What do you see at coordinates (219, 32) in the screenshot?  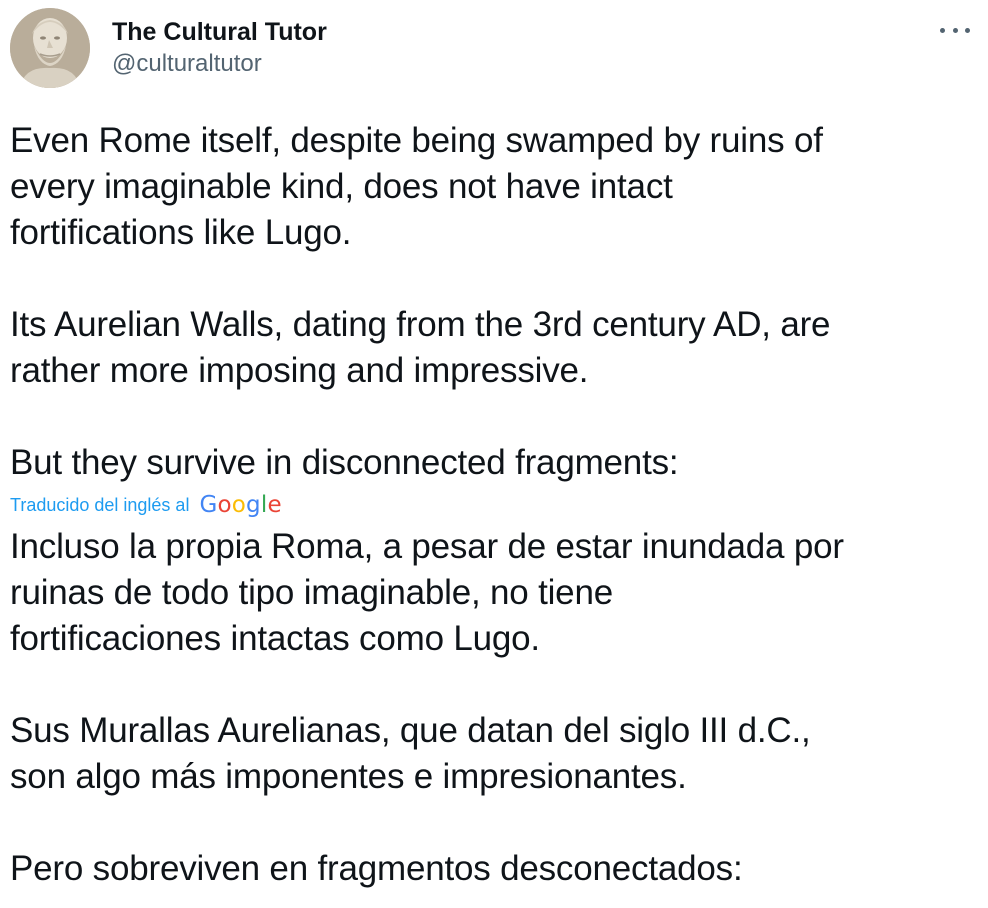 I see `display-name: The Cultural Tutor` at bounding box center [219, 32].